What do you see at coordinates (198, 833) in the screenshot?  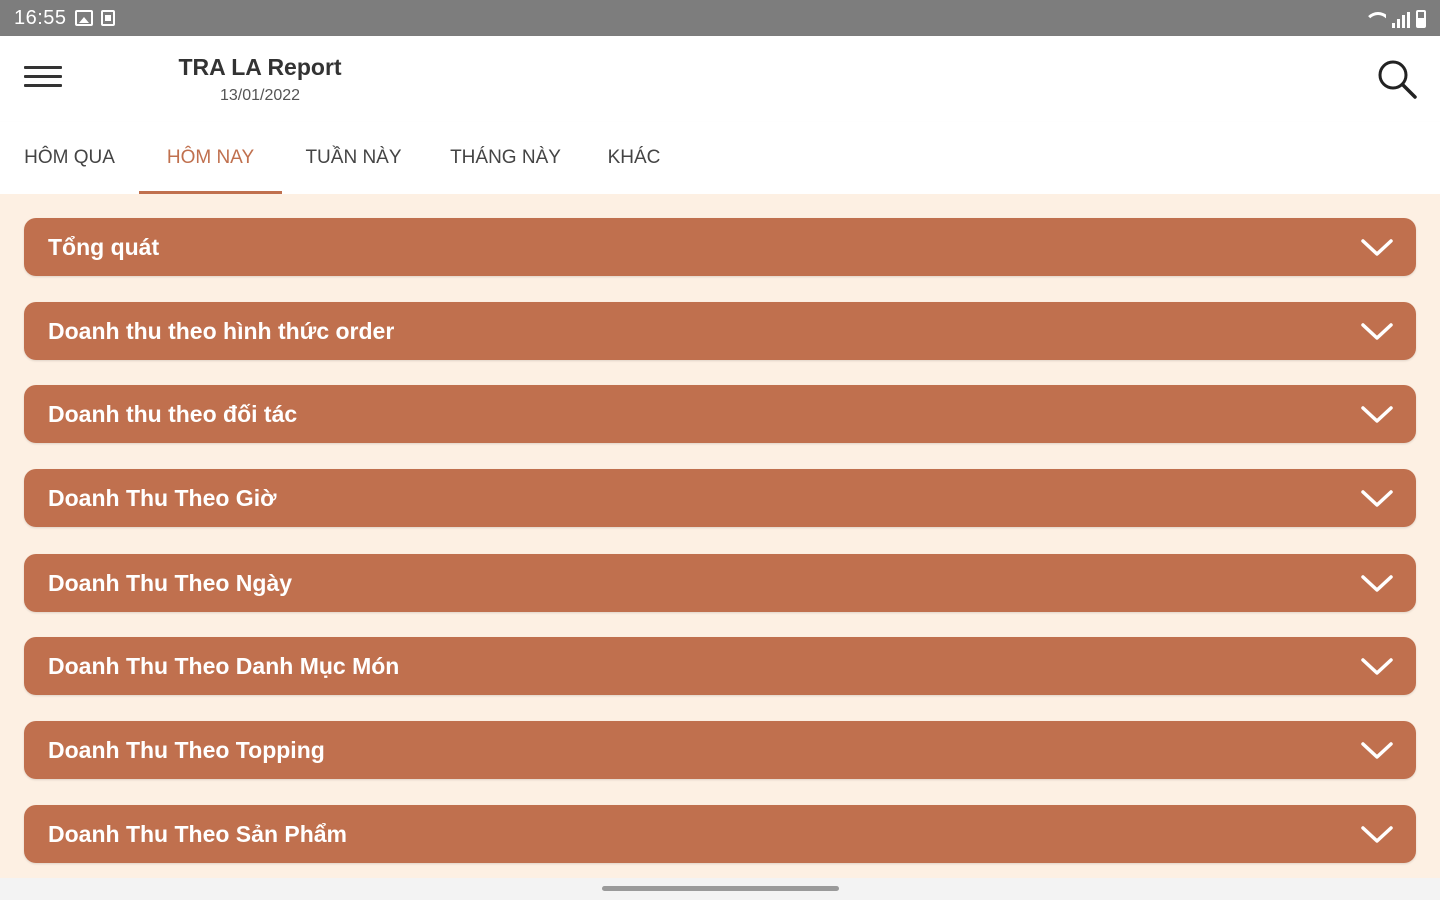 I see `section-title: Doanh Thu Theo Sản Phẩm` at bounding box center [198, 833].